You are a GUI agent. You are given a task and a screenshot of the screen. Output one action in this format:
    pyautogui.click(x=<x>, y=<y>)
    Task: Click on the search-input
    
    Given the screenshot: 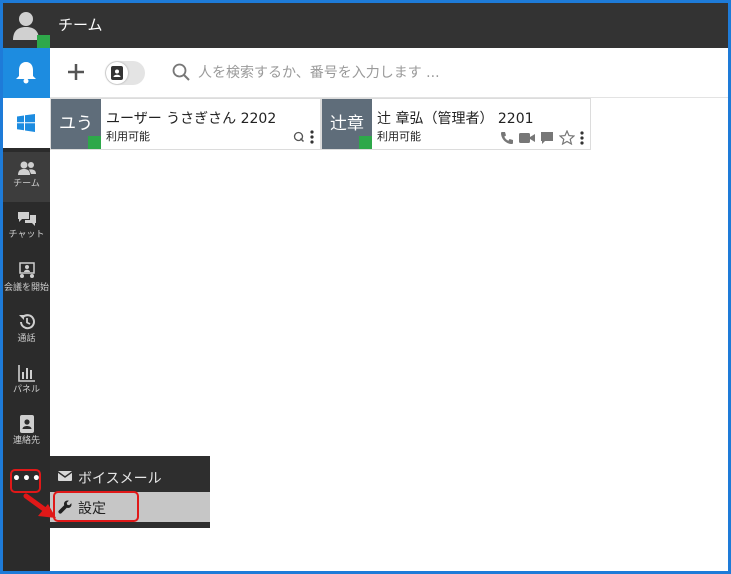 What is the action you would take?
    pyautogui.click(x=408, y=73)
    